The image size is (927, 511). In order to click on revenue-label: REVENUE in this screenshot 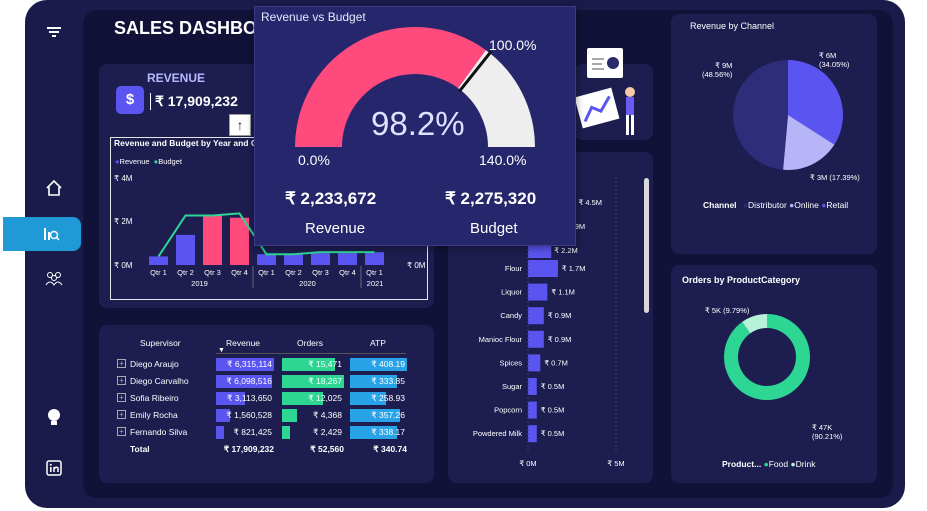, I will do `click(176, 78)`.